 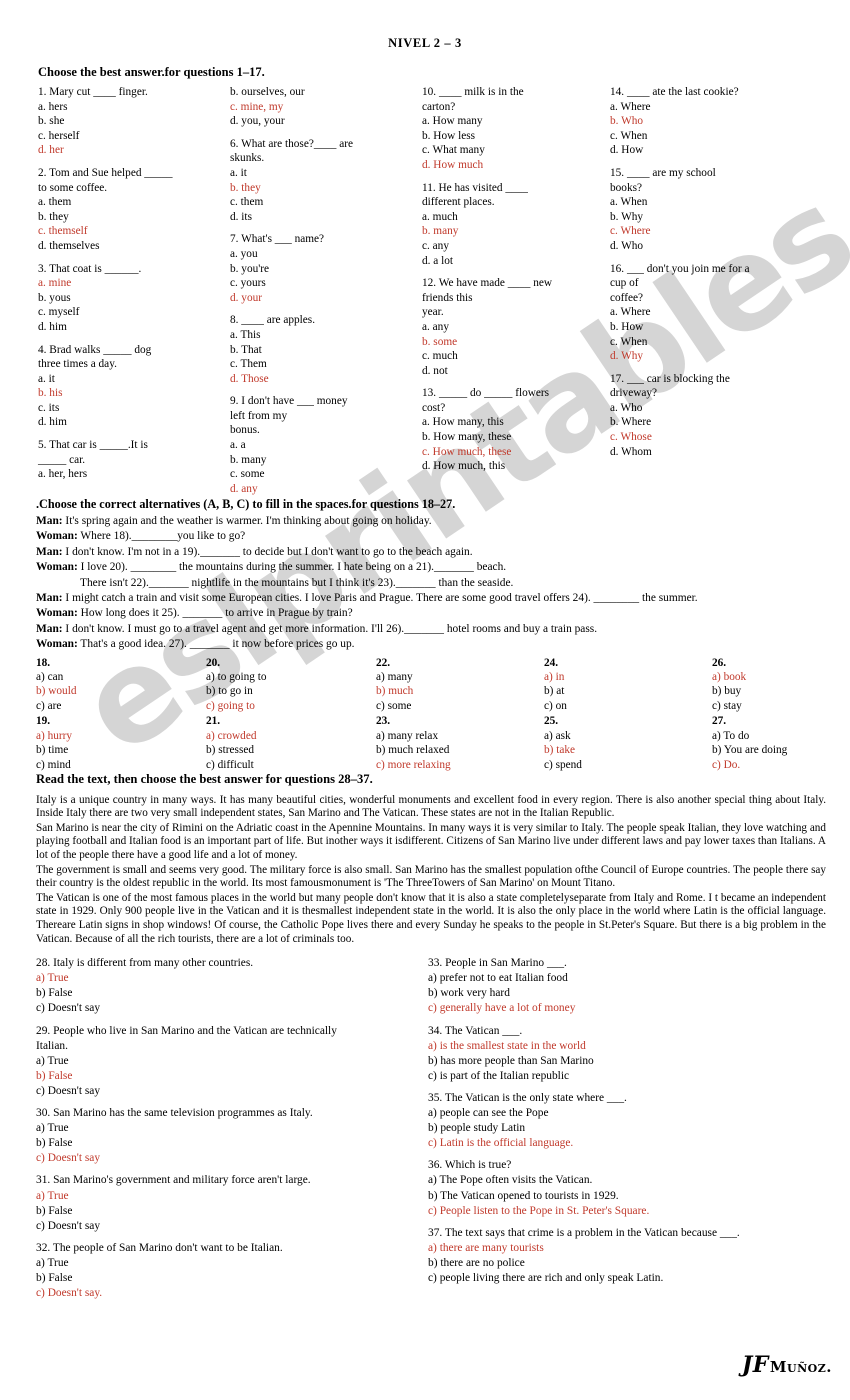 What do you see at coordinates (715, 342) in the screenshot?
I see `answer-option: c. When` at bounding box center [715, 342].